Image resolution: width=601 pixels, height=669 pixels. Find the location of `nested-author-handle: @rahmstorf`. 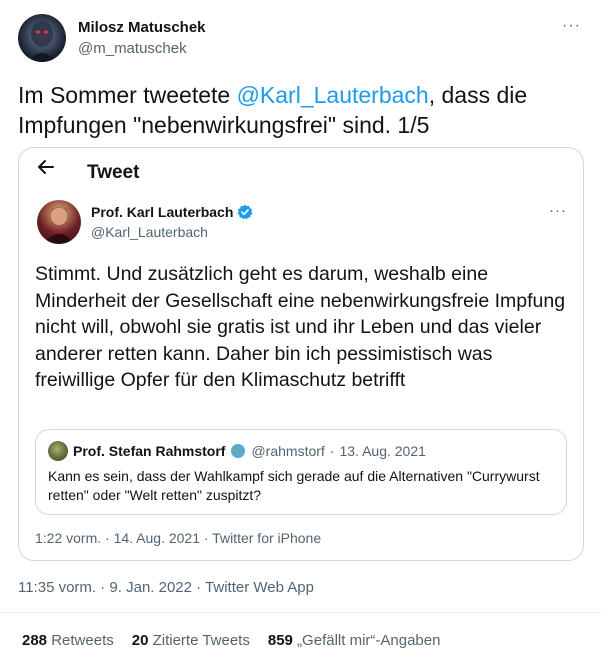

nested-author-handle: @rahmstorf is located at coordinates (287, 451).